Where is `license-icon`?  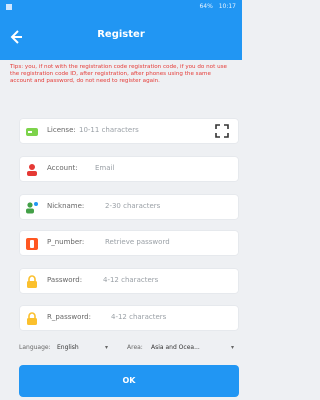
license-icon is located at coordinates (32, 131).